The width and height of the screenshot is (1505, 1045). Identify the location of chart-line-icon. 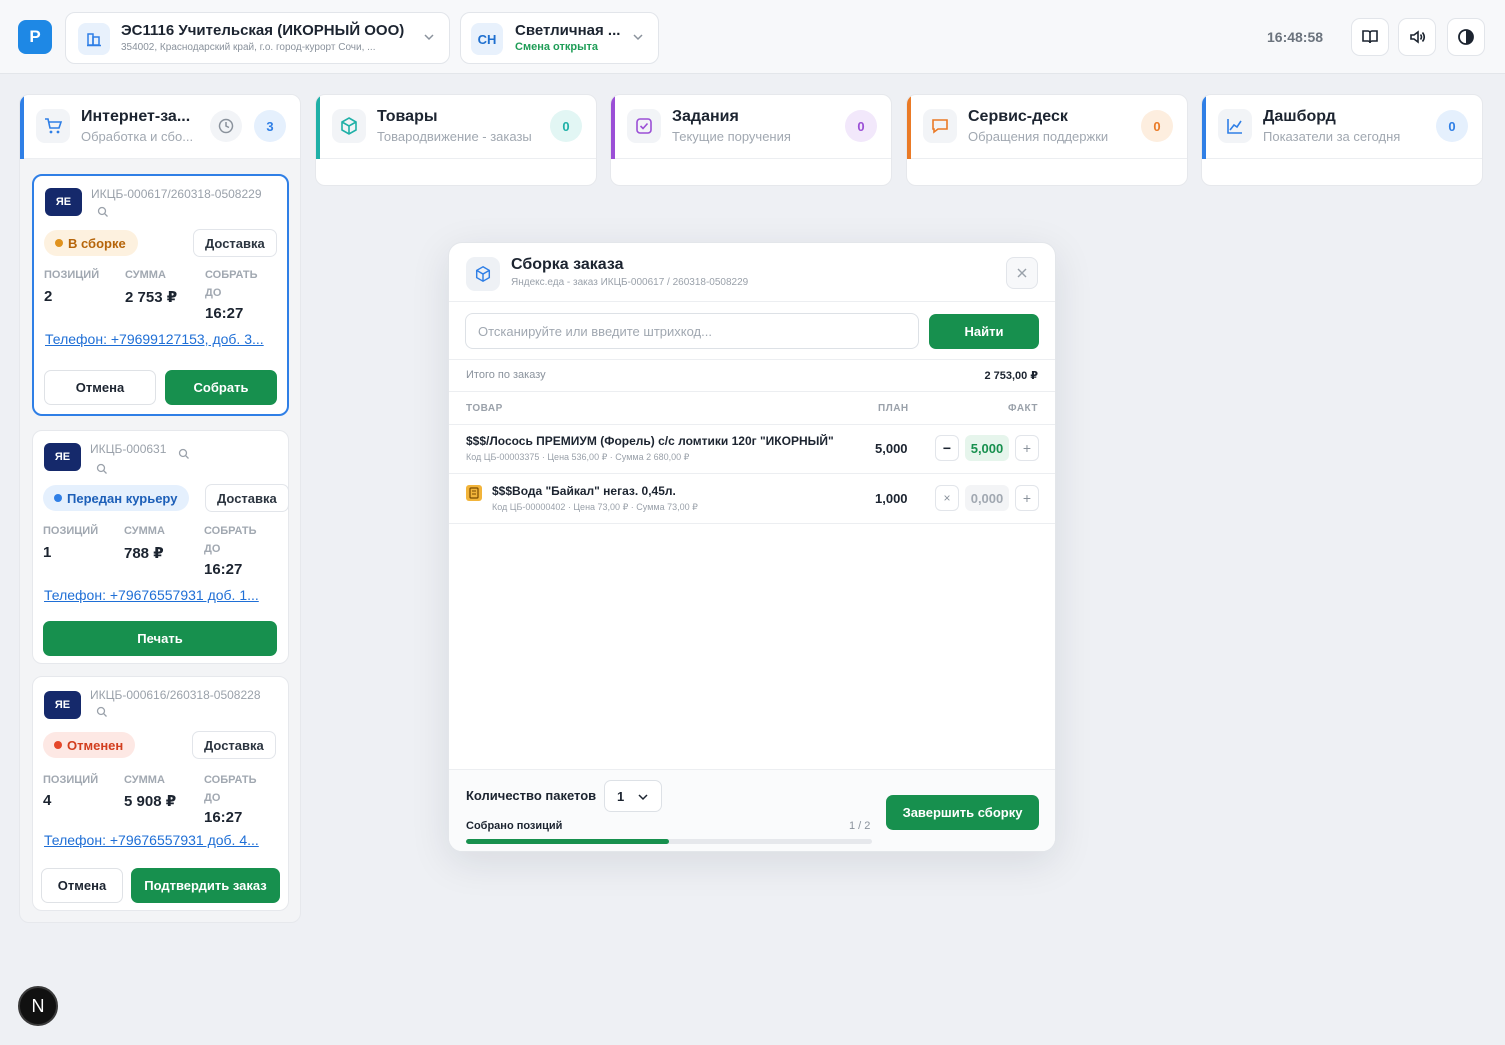
(1235, 126).